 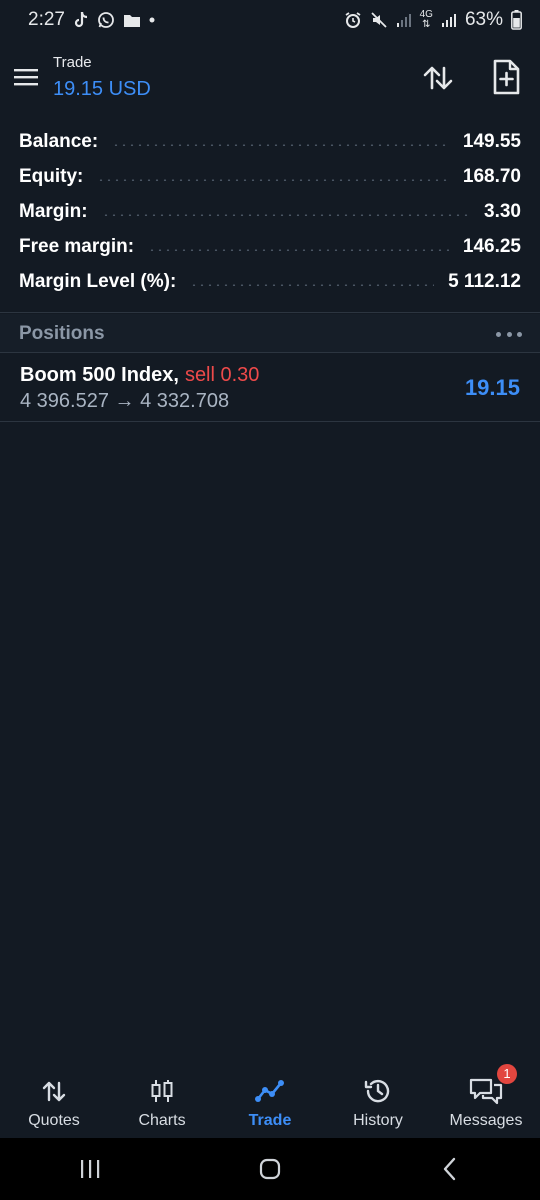 I want to click on mute-icon, so click(x=379, y=20).